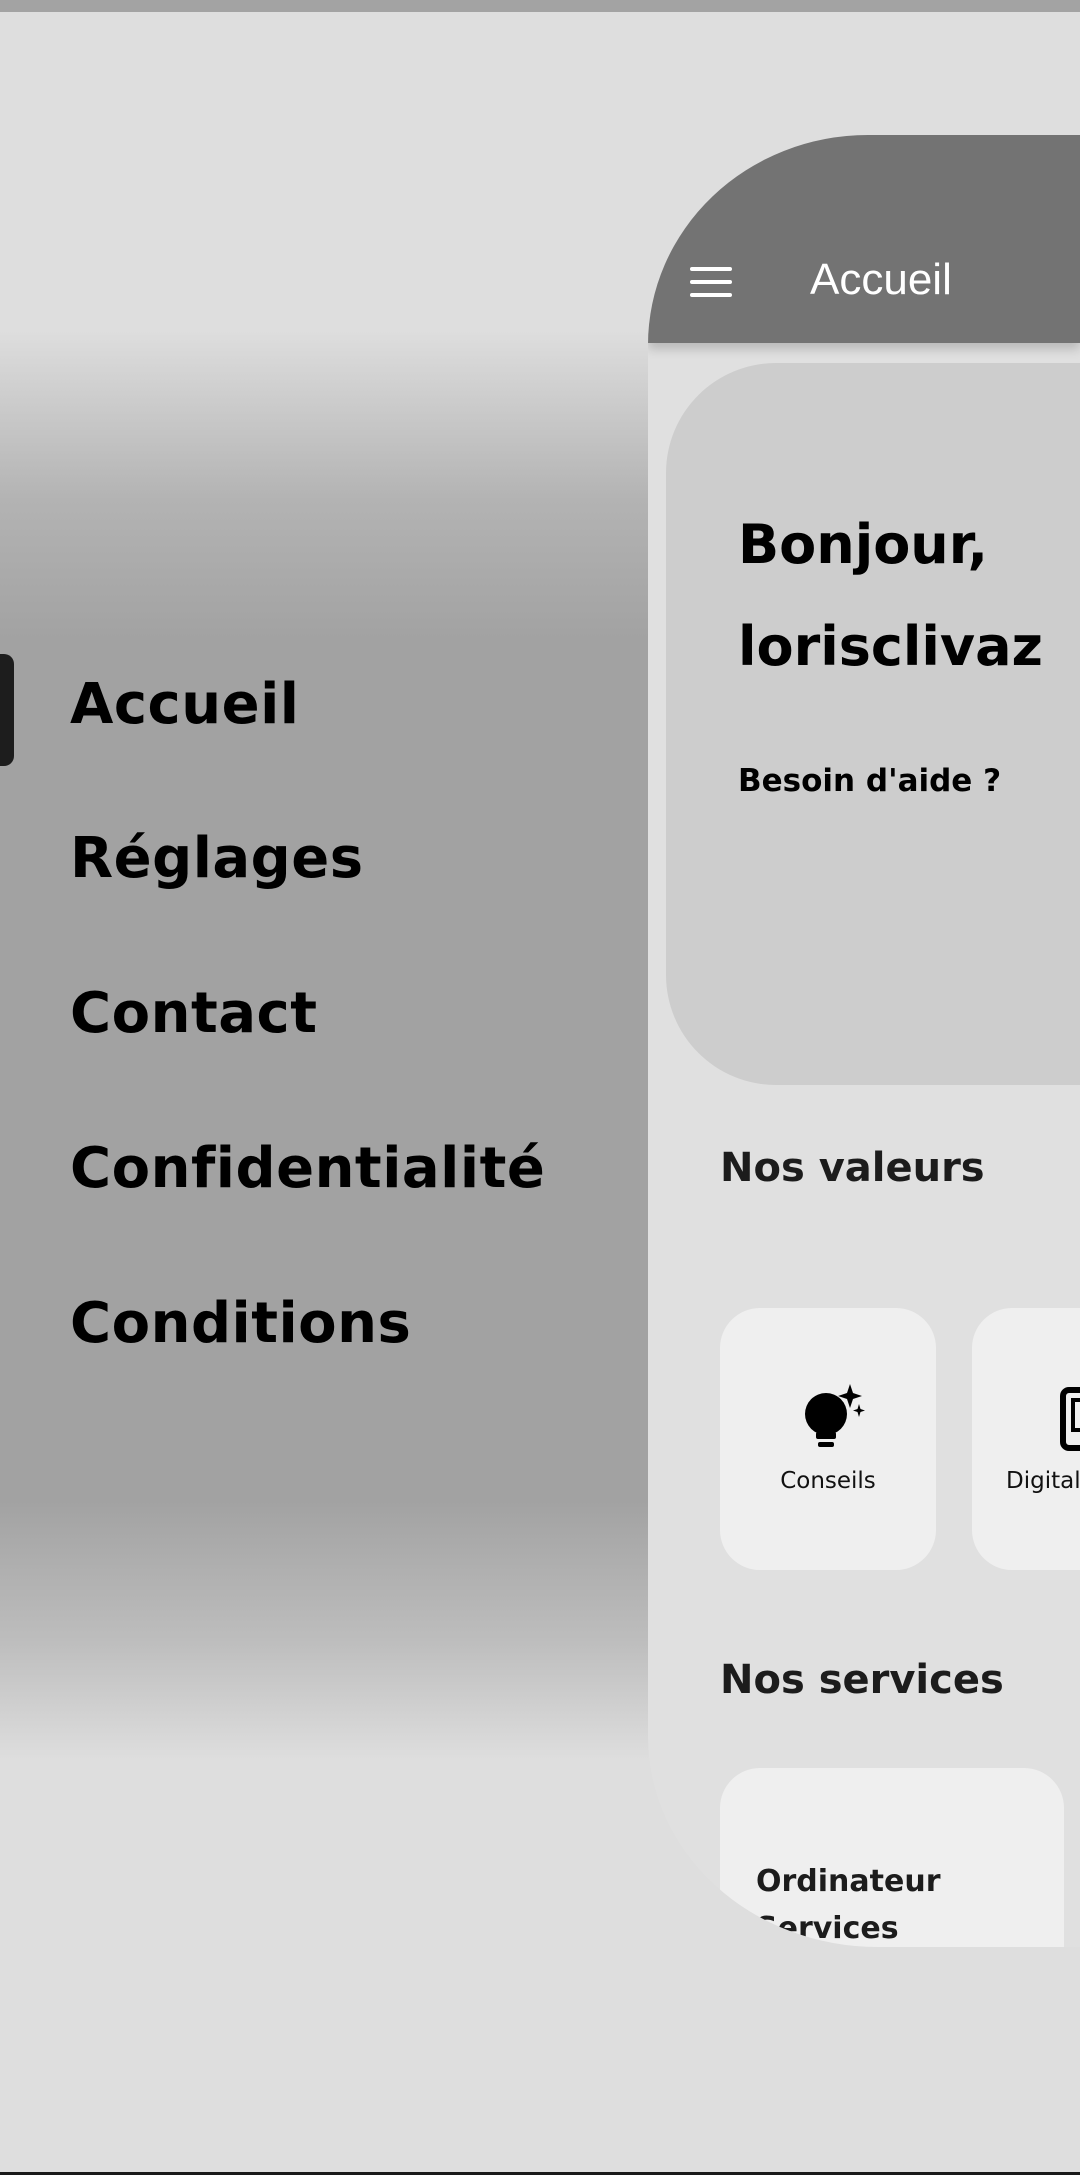 This screenshot has width=1080, height=2175. I want to click on menu-item-confidentialite: Confidentialité, so click(307, 1168).